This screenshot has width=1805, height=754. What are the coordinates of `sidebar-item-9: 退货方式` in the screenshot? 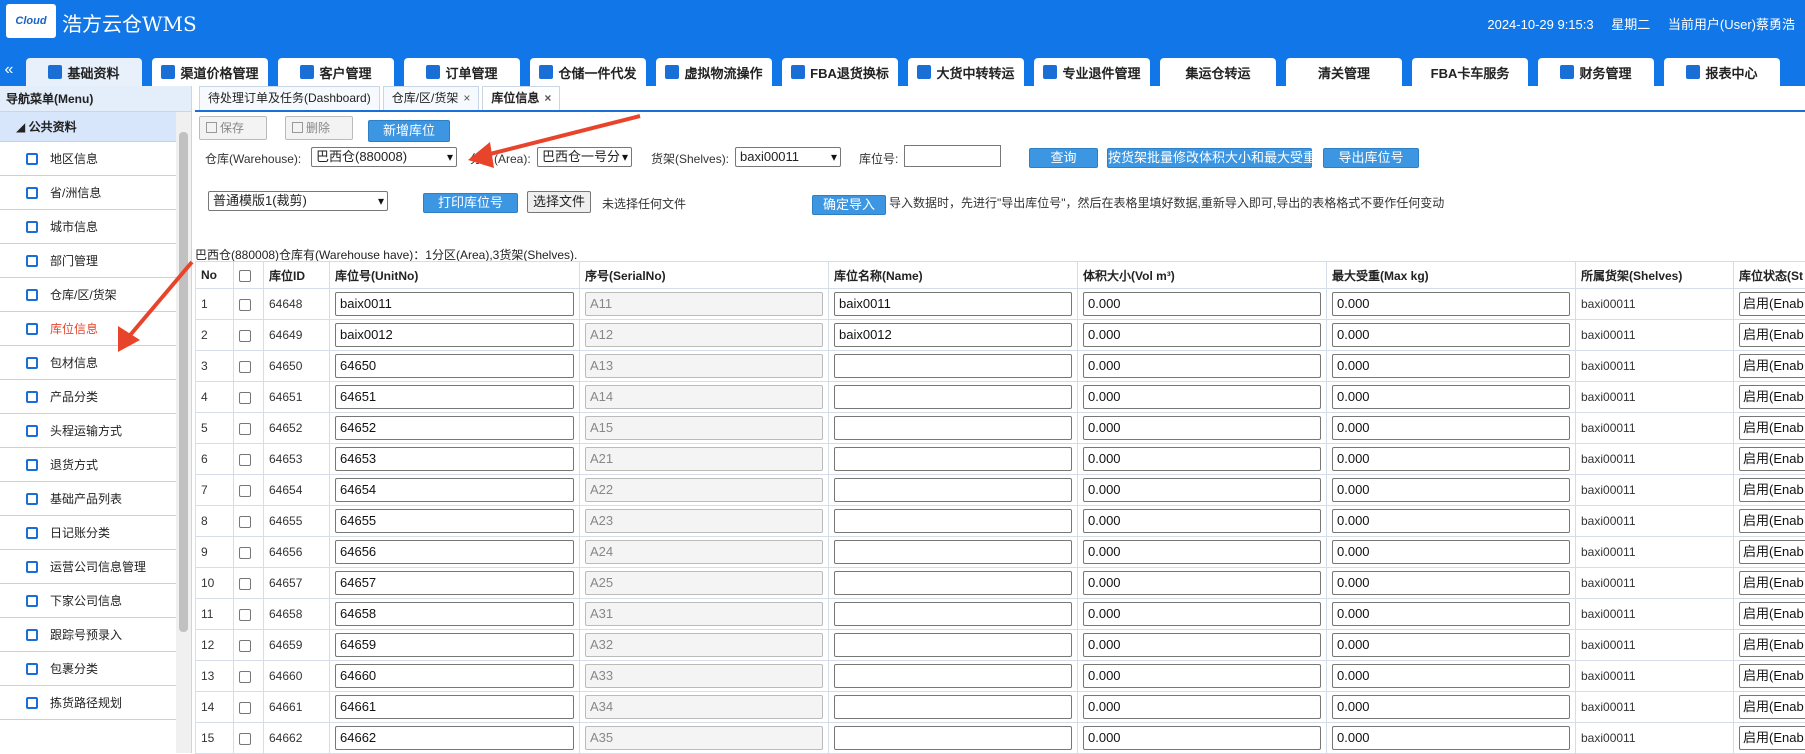 It's located at (88, 465).